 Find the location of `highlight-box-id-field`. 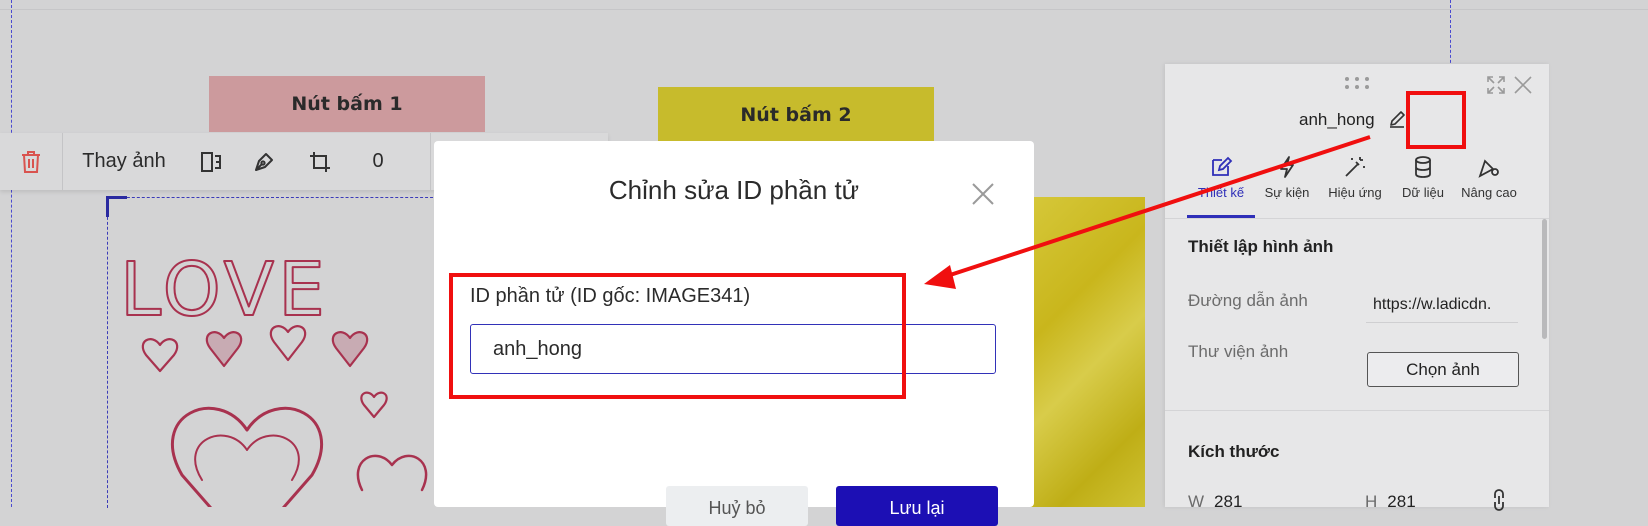

highlight-box-id-field is located at coordinates (677, 336).